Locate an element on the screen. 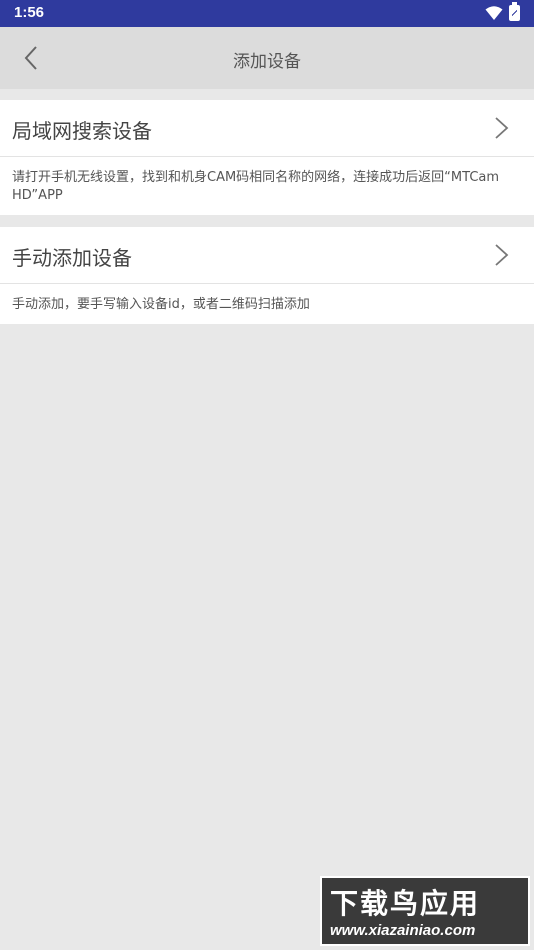 The image size is (534, 950). lan-search-device-row: 局域网搜索设备 is located at coordinates (267, 128).